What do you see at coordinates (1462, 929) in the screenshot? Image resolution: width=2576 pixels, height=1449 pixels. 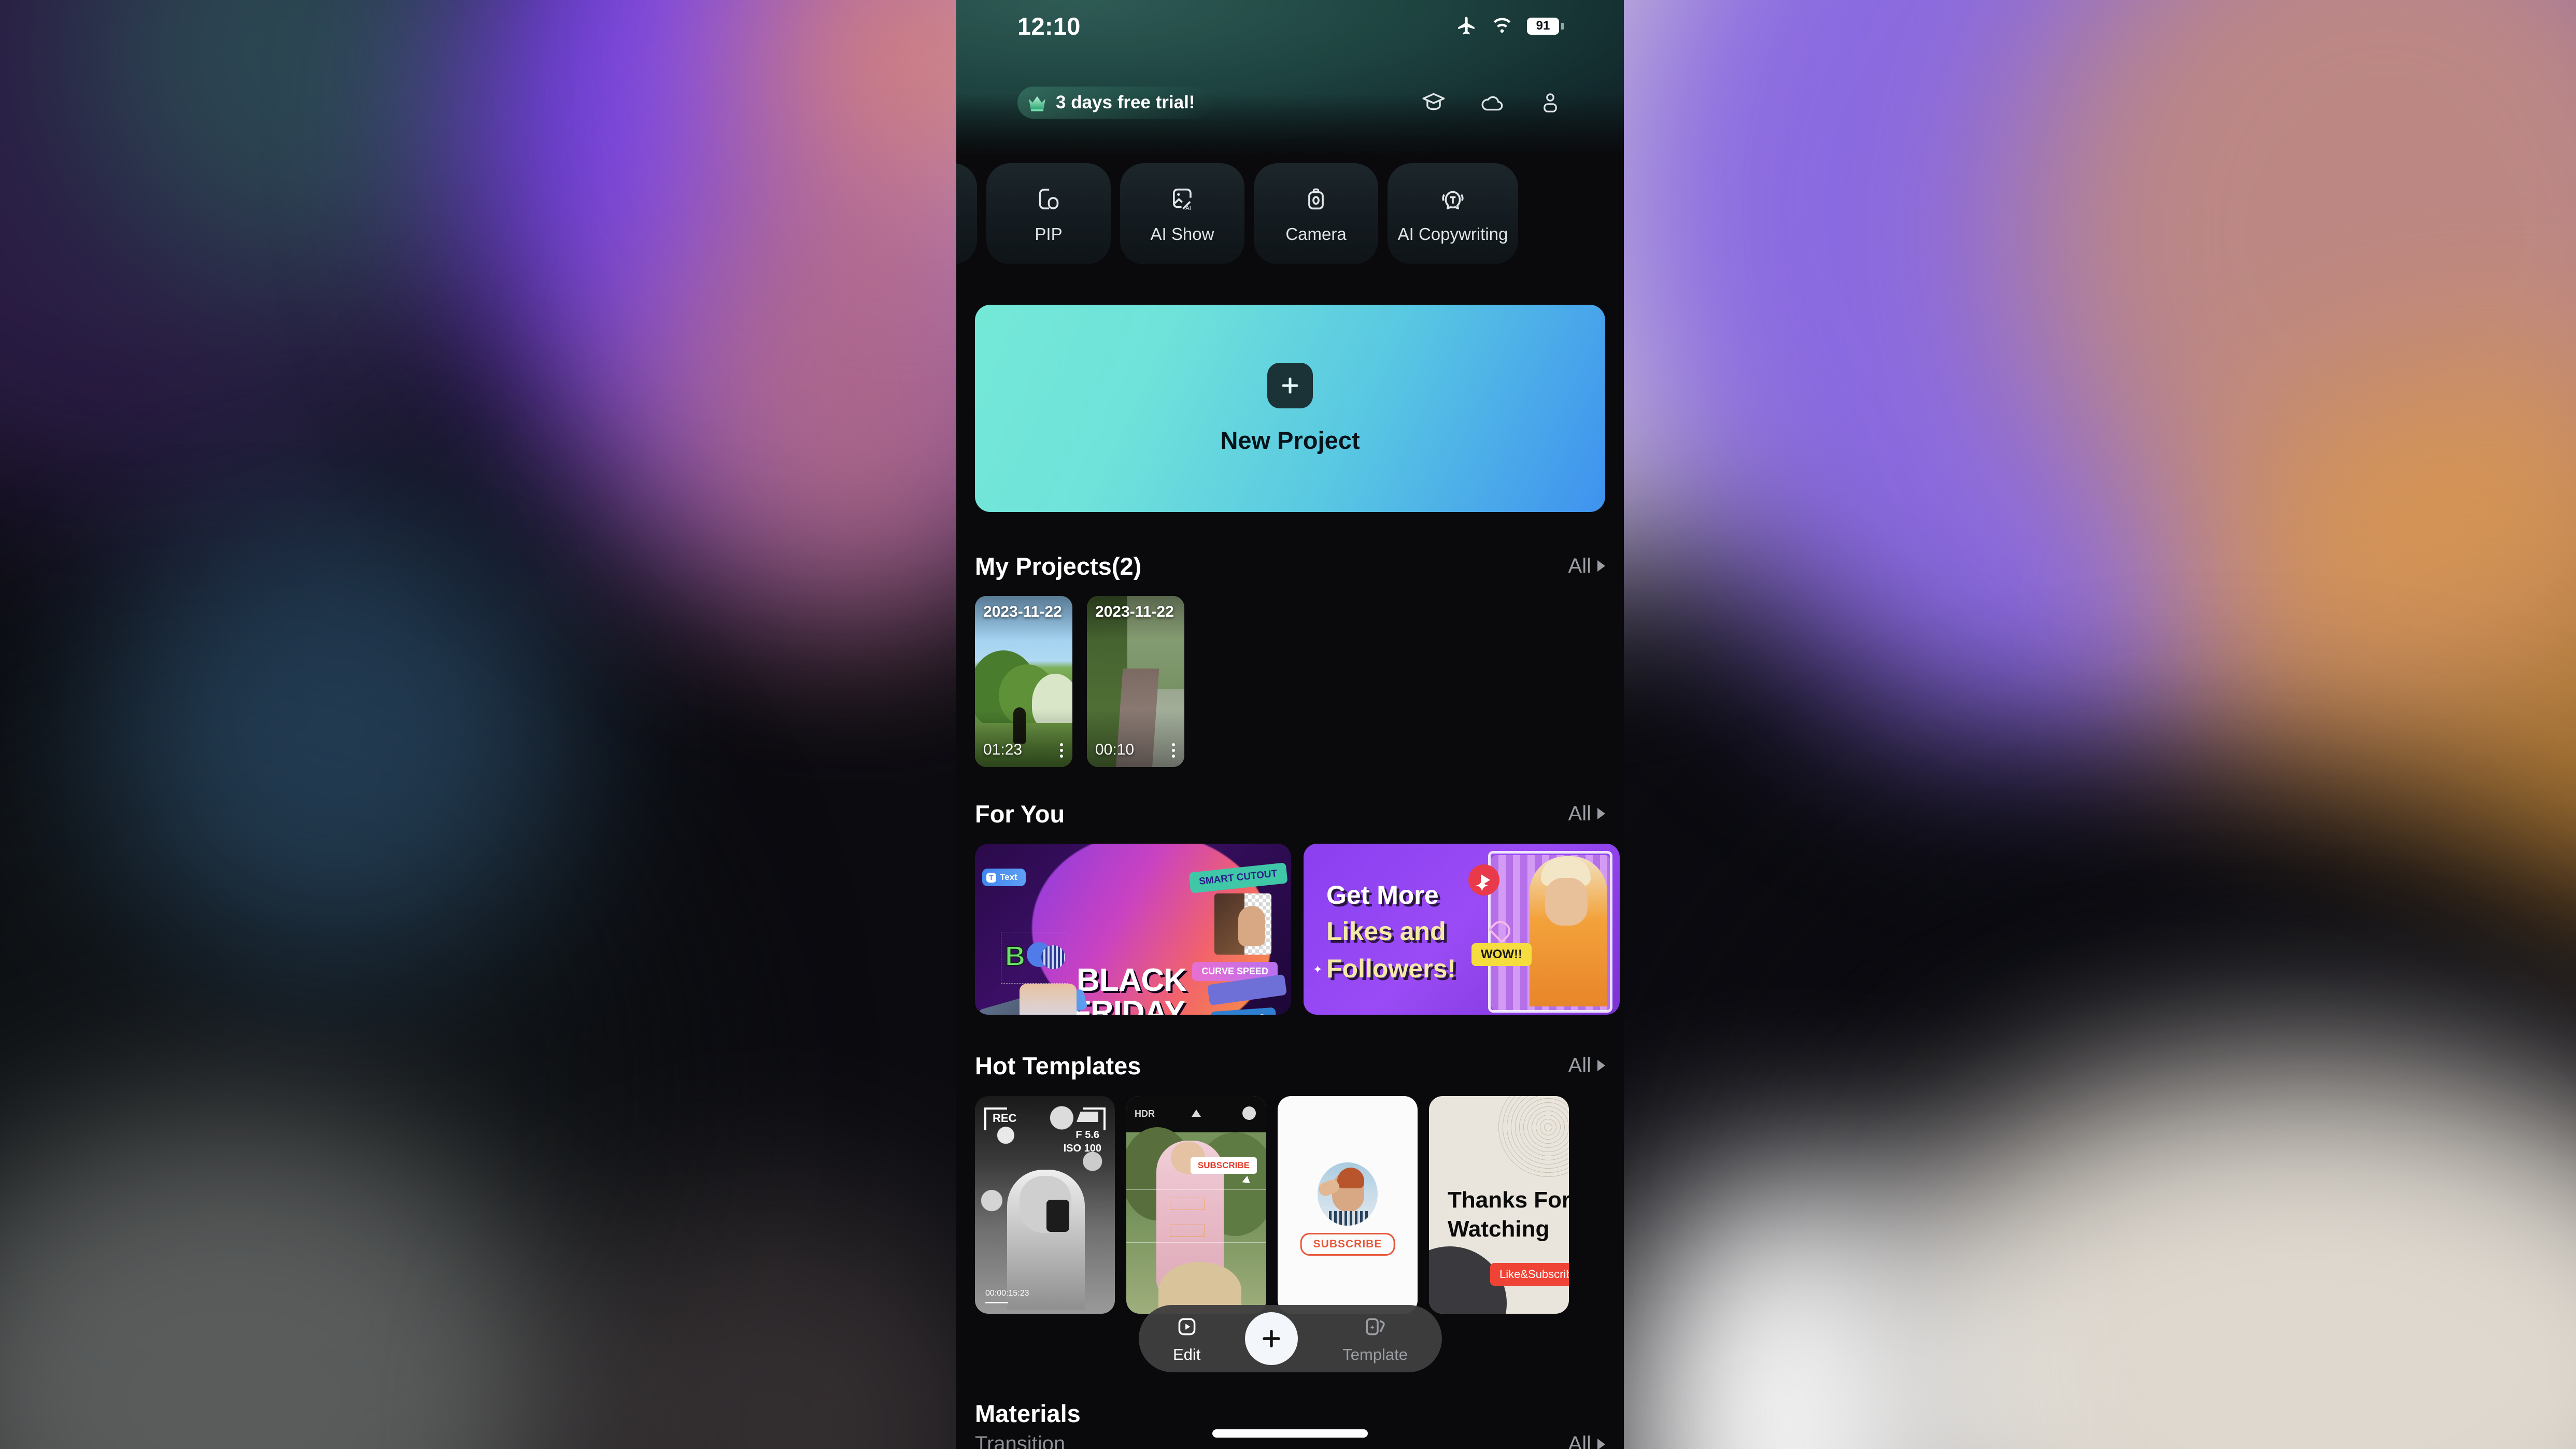 I see `for-you-card-get-more-likes: WOW!! Get More Likes and Followers! ✦ ✦` at bounding box center [1462, 929].